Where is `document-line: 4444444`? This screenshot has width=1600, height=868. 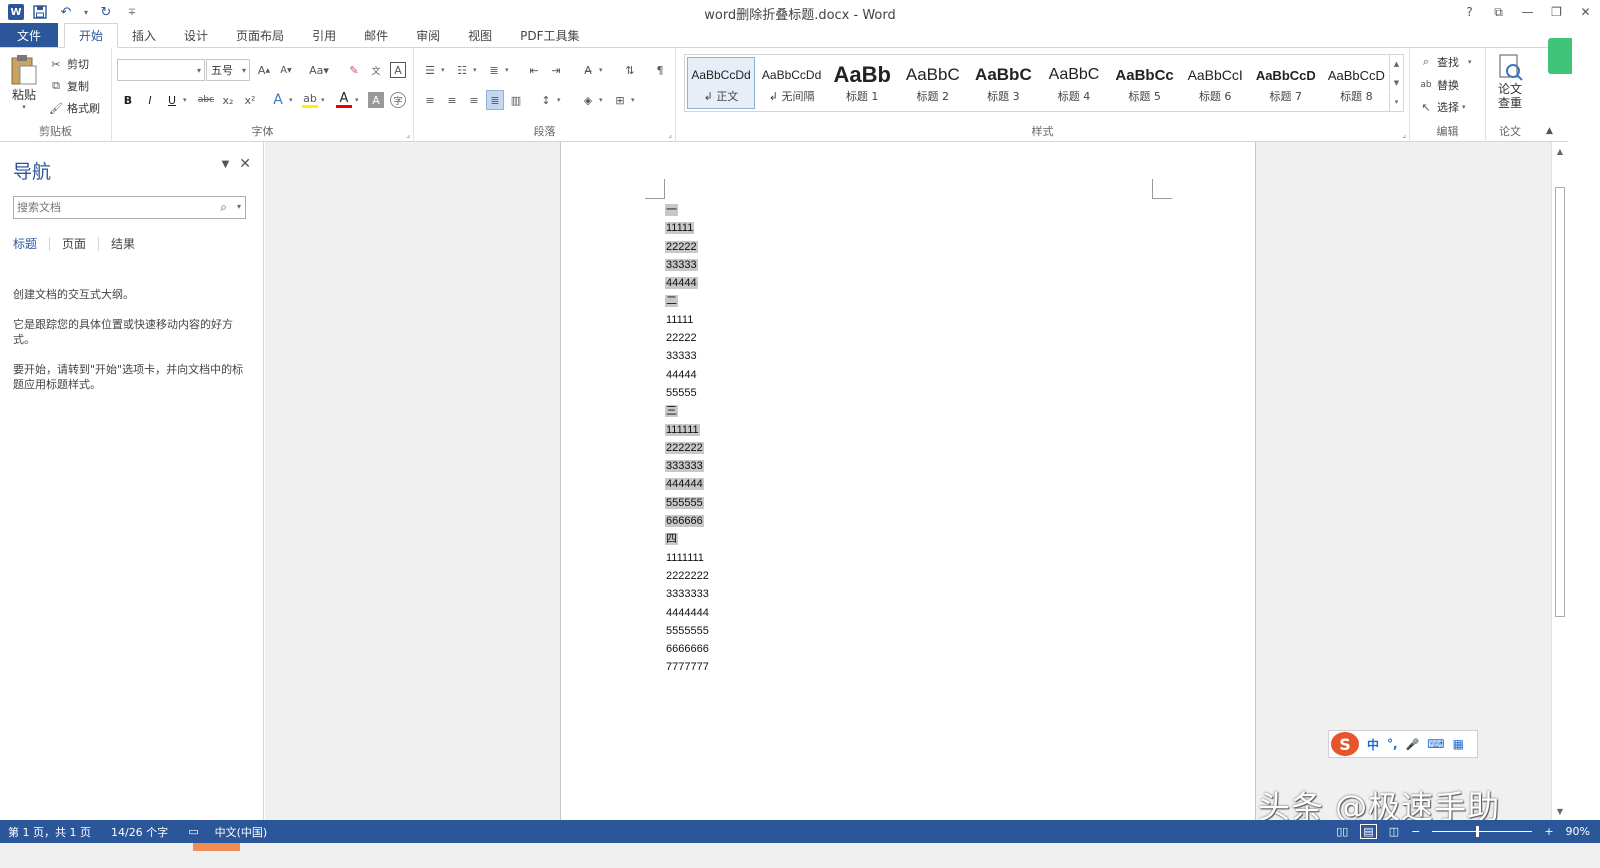 document-line: 4444444 is located at coordinates (687, 613).